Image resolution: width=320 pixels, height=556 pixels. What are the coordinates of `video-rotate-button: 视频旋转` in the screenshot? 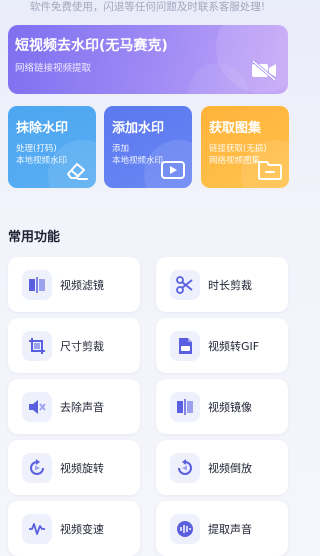 It's located at (74, 467).